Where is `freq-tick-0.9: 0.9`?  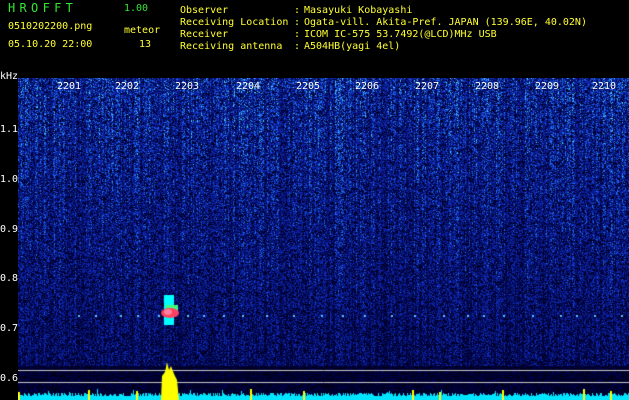 freq-tick-0.9: 0.9 is located at coordinates (9, 229).